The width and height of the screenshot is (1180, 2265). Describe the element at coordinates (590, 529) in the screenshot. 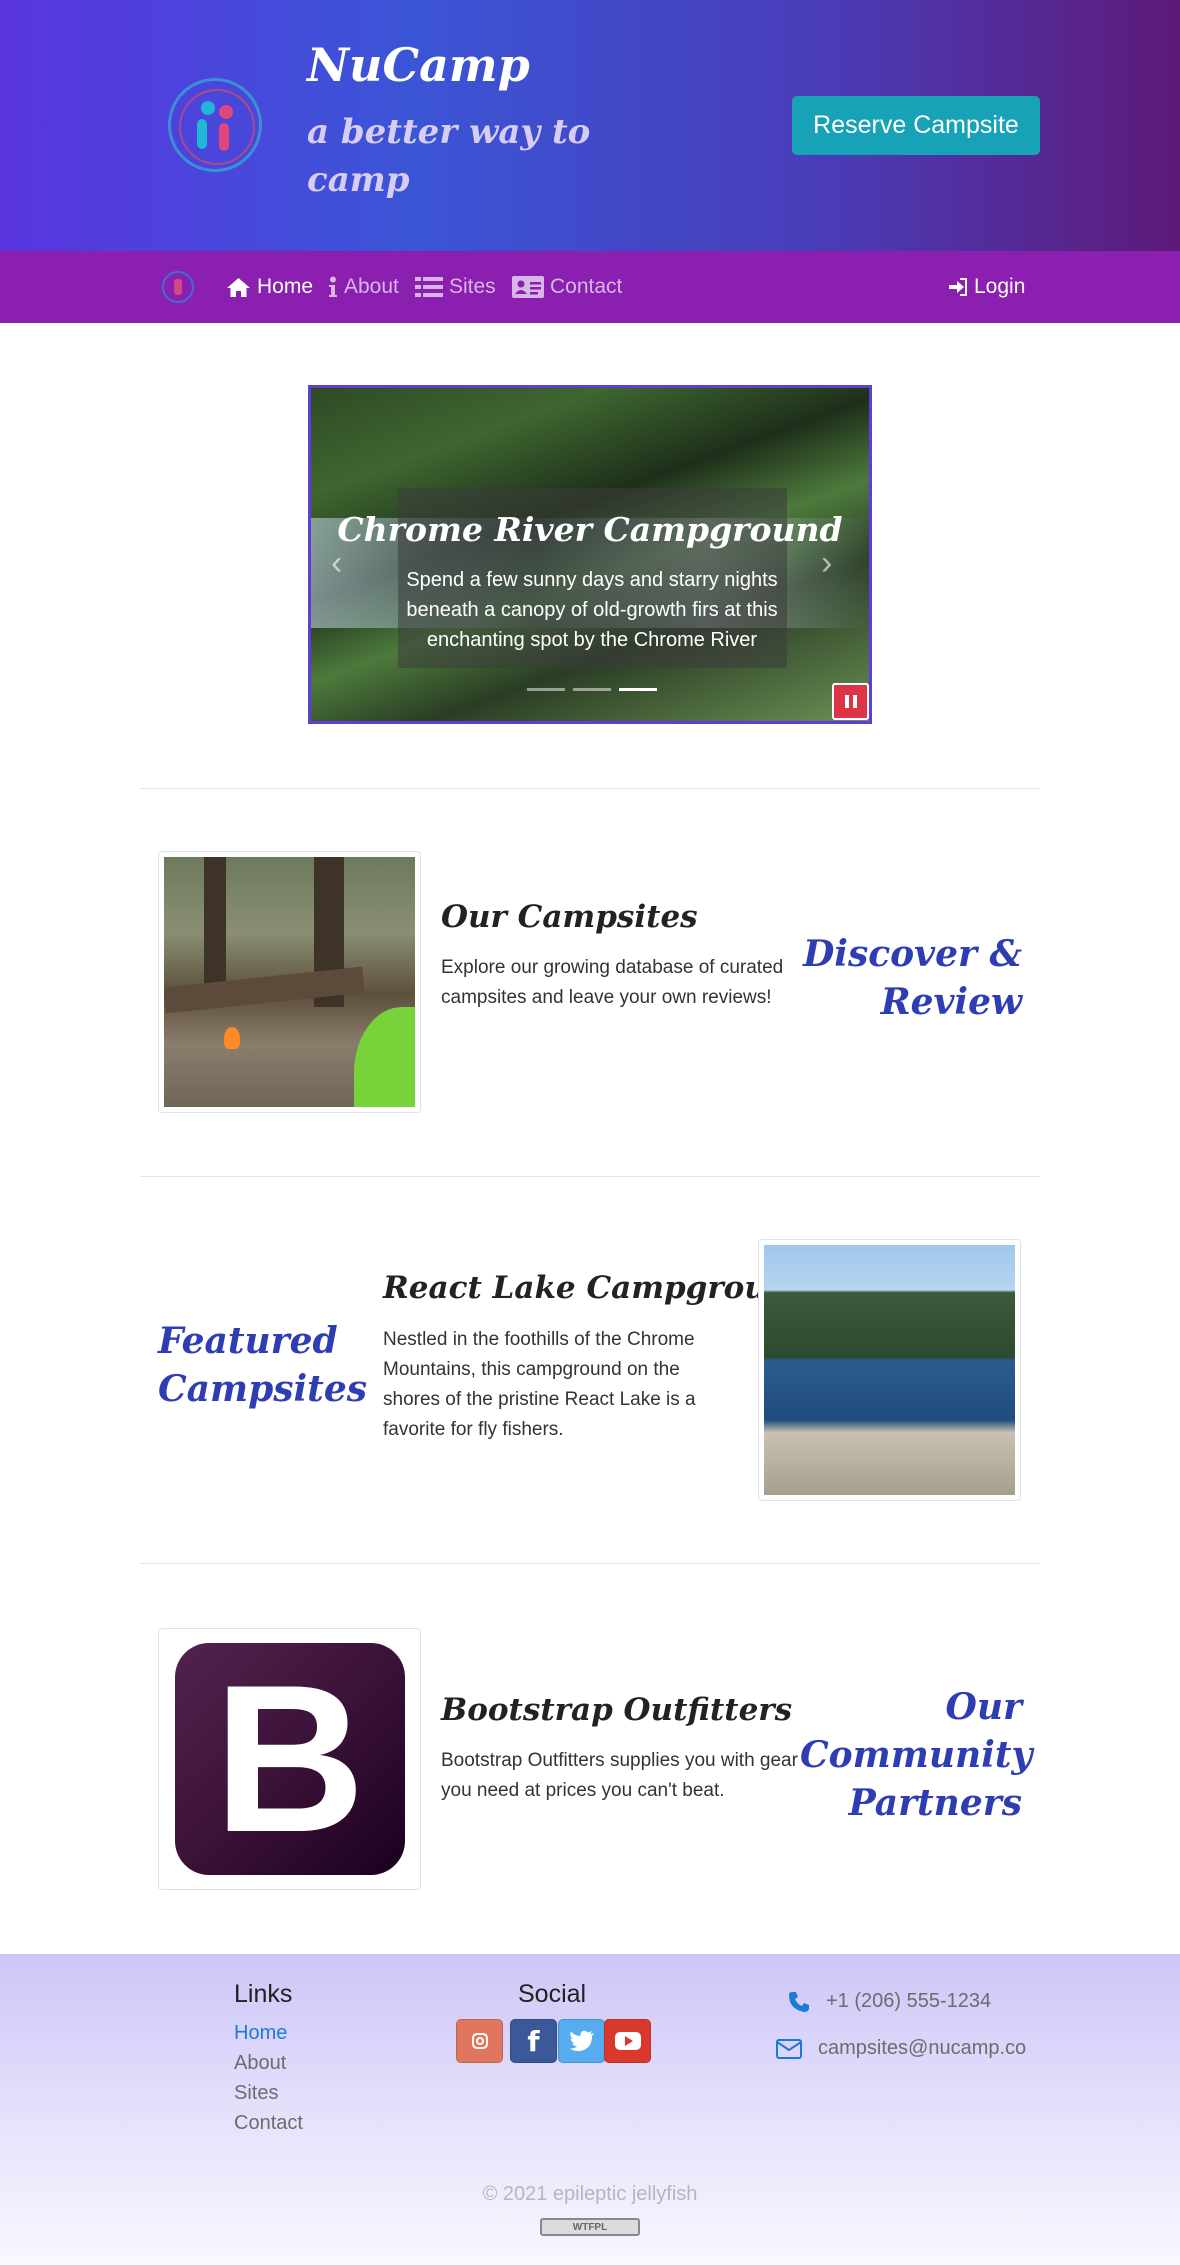

I see `carousel-caption-title: Chrome River Campground` at that location.